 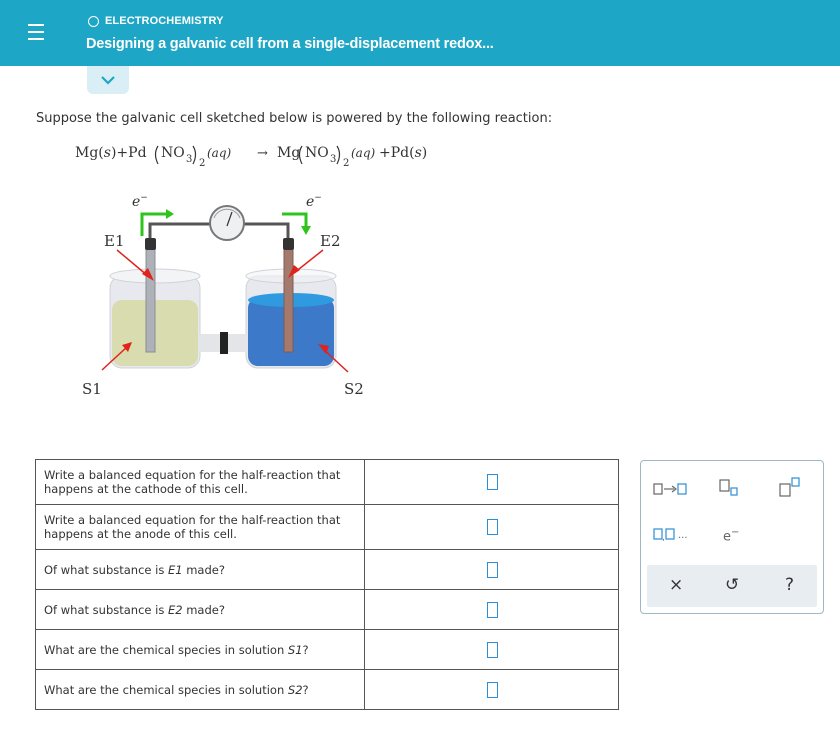 I want to click on electrode-e2, so click(x=288, y=295).